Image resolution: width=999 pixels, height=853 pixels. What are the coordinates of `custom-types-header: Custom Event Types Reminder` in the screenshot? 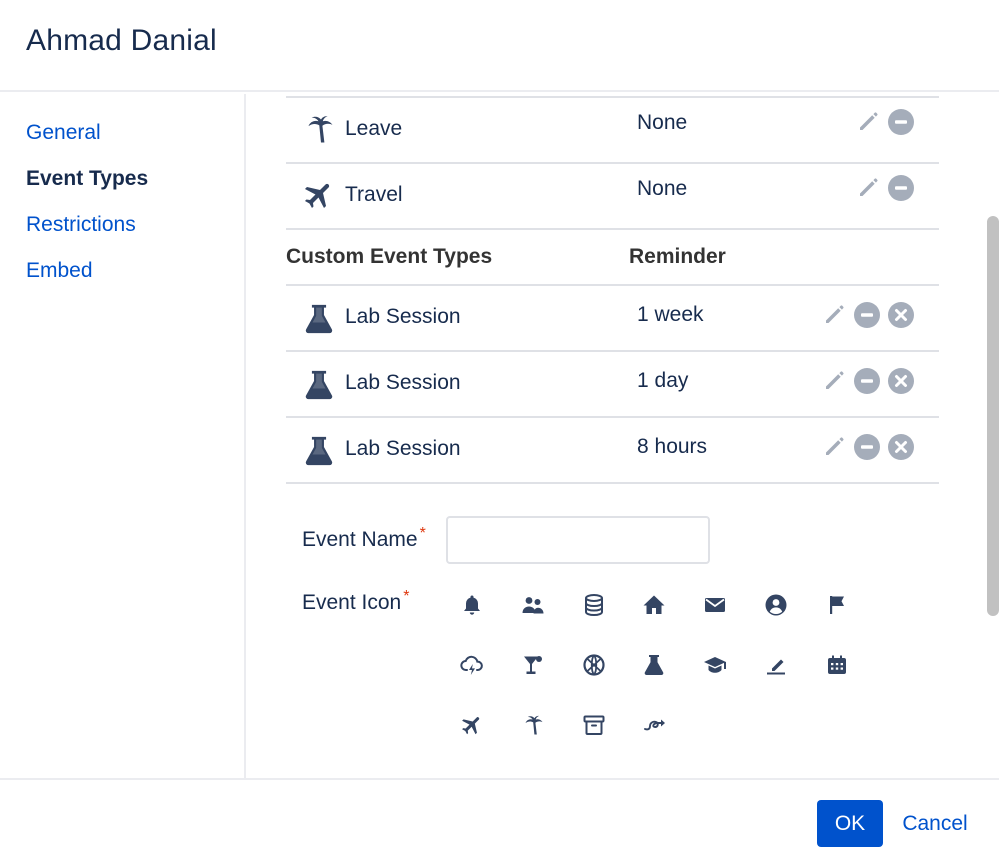 It's located at (612, 258).